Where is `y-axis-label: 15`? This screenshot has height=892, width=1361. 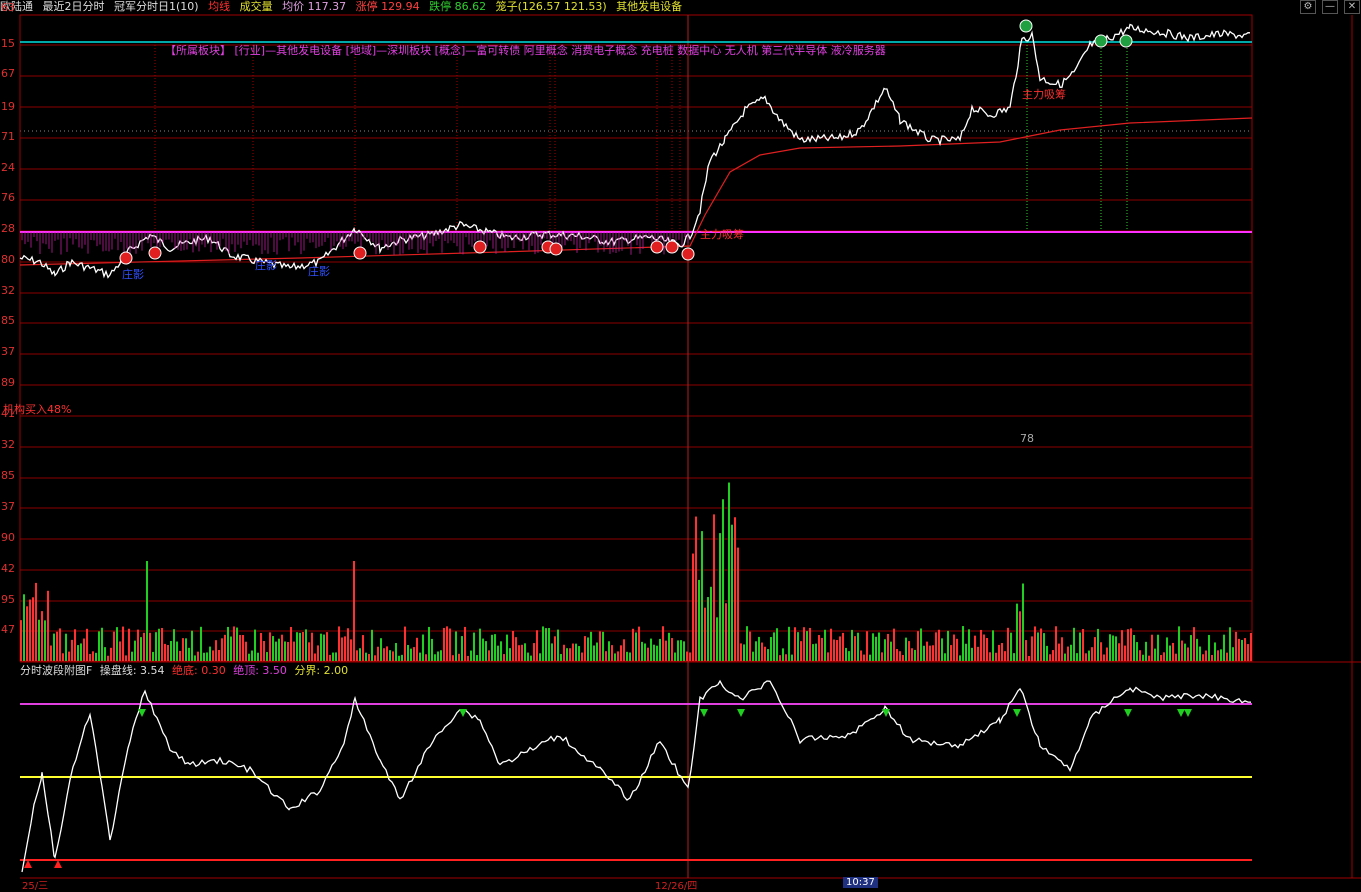
y-axis-label: 15 is located at coordinates (8, 43).